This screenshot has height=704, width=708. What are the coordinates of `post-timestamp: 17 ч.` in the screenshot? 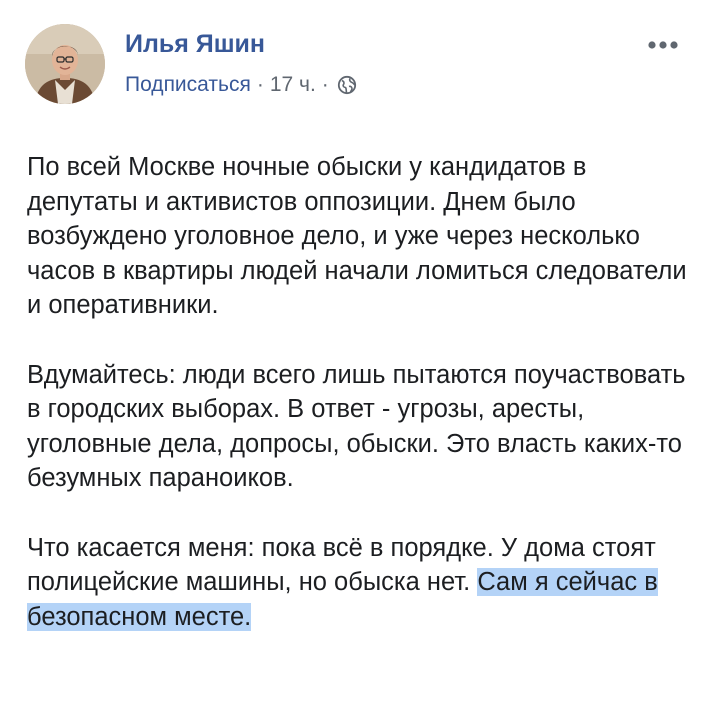 It's located at (293, 85).